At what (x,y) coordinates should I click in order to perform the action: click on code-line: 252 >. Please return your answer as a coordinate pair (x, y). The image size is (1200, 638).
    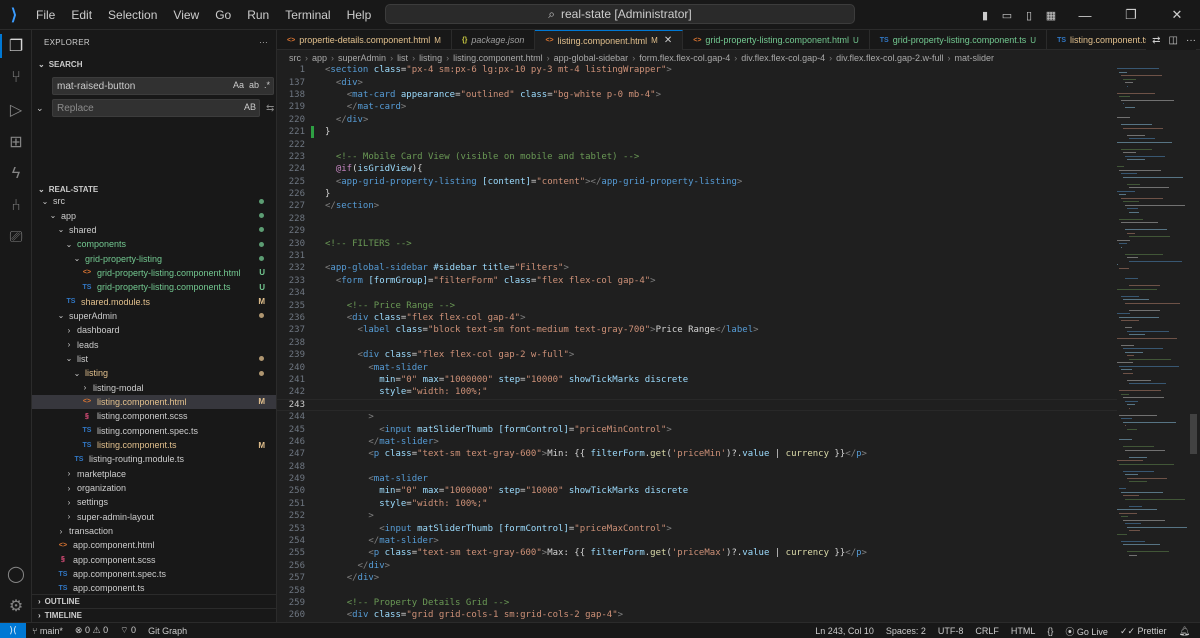
    Looking at the image, I should click on (697, 516).